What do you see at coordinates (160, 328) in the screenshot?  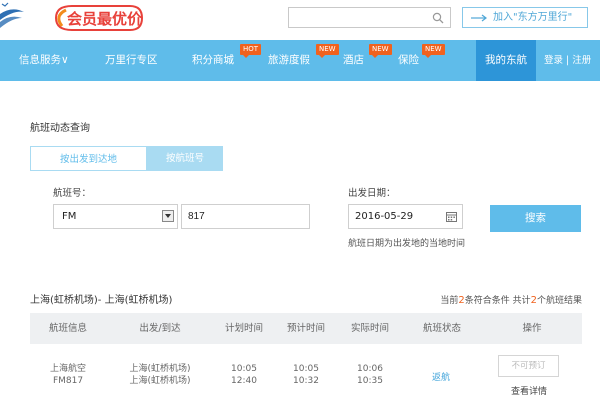 I see `column-header: 出发/到达` at bounding box center [160, 328].